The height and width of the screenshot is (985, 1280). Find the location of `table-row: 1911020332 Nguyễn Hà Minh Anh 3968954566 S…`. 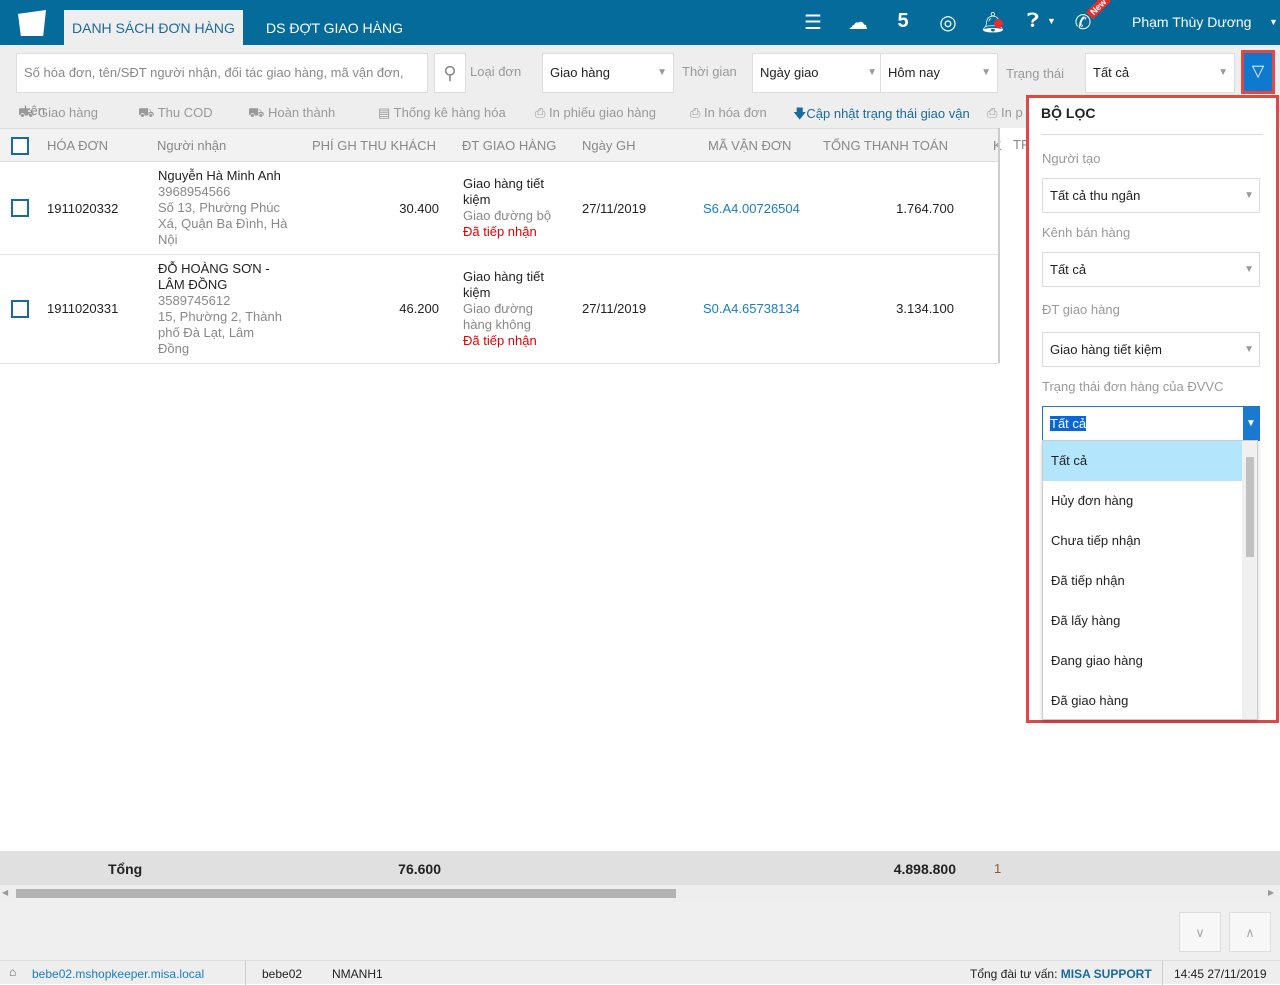

table-row: 1911020332 Nguyễn Hà Minh Anh 3968954566 S… is located at coordinates (499, 208).